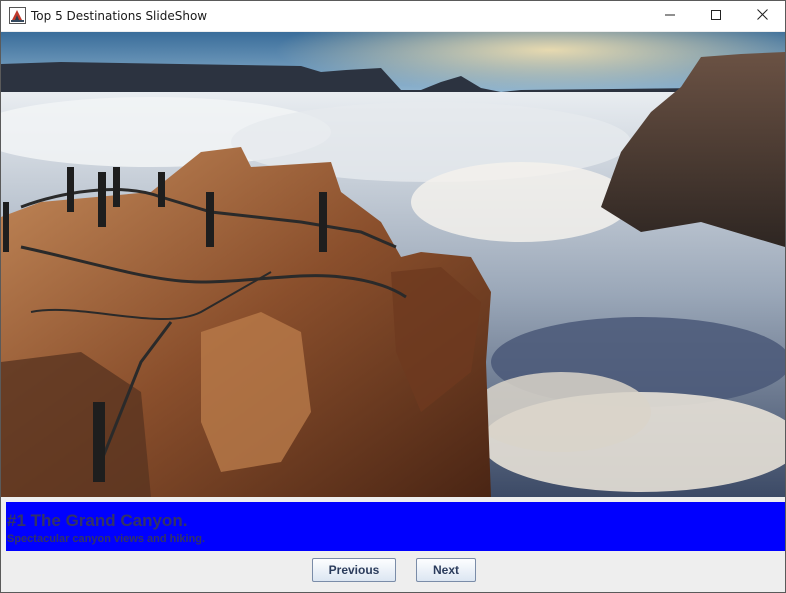 The width and height of the screenshot is (786, 593). Describe the element at coordinates (393, 16) in the screenshot. I see `title-bar: Top 5 Destinations SlideShow` at that location.